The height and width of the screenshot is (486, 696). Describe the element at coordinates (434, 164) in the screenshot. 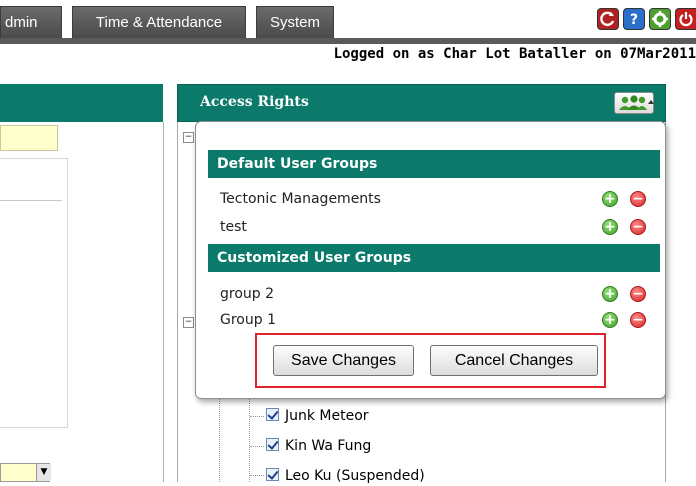

I see `default-groups-header: Default User Groups` at that location.